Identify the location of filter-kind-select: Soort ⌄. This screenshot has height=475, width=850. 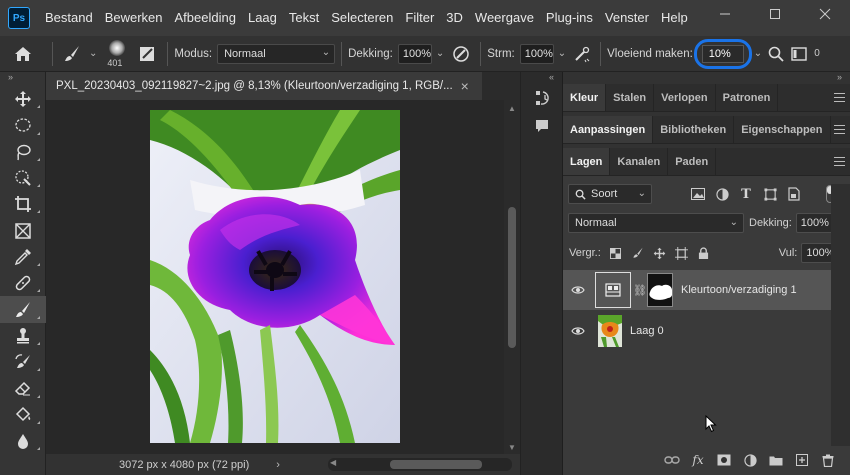
(610, 194).